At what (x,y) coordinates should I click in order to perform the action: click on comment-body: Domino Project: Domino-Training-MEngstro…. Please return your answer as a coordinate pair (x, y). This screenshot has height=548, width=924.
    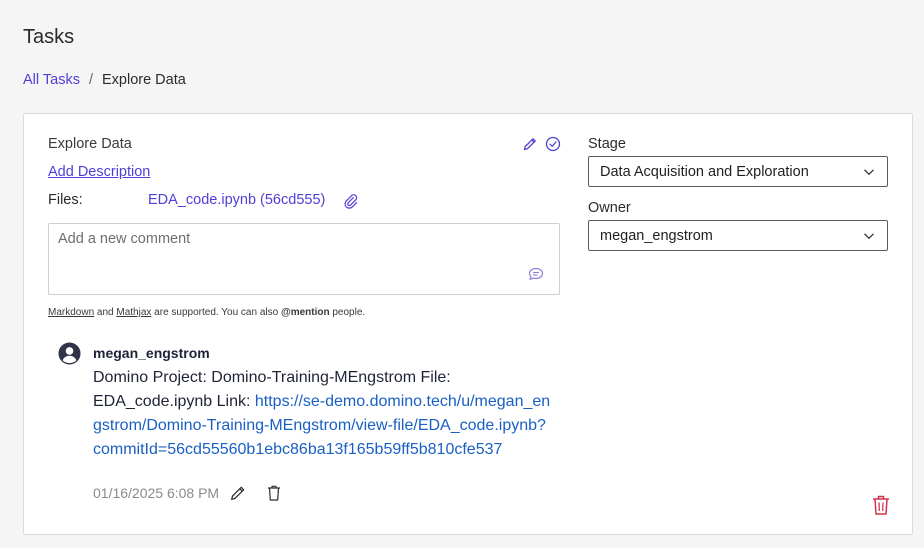
    Looking at the image, I should click on (323, 414).